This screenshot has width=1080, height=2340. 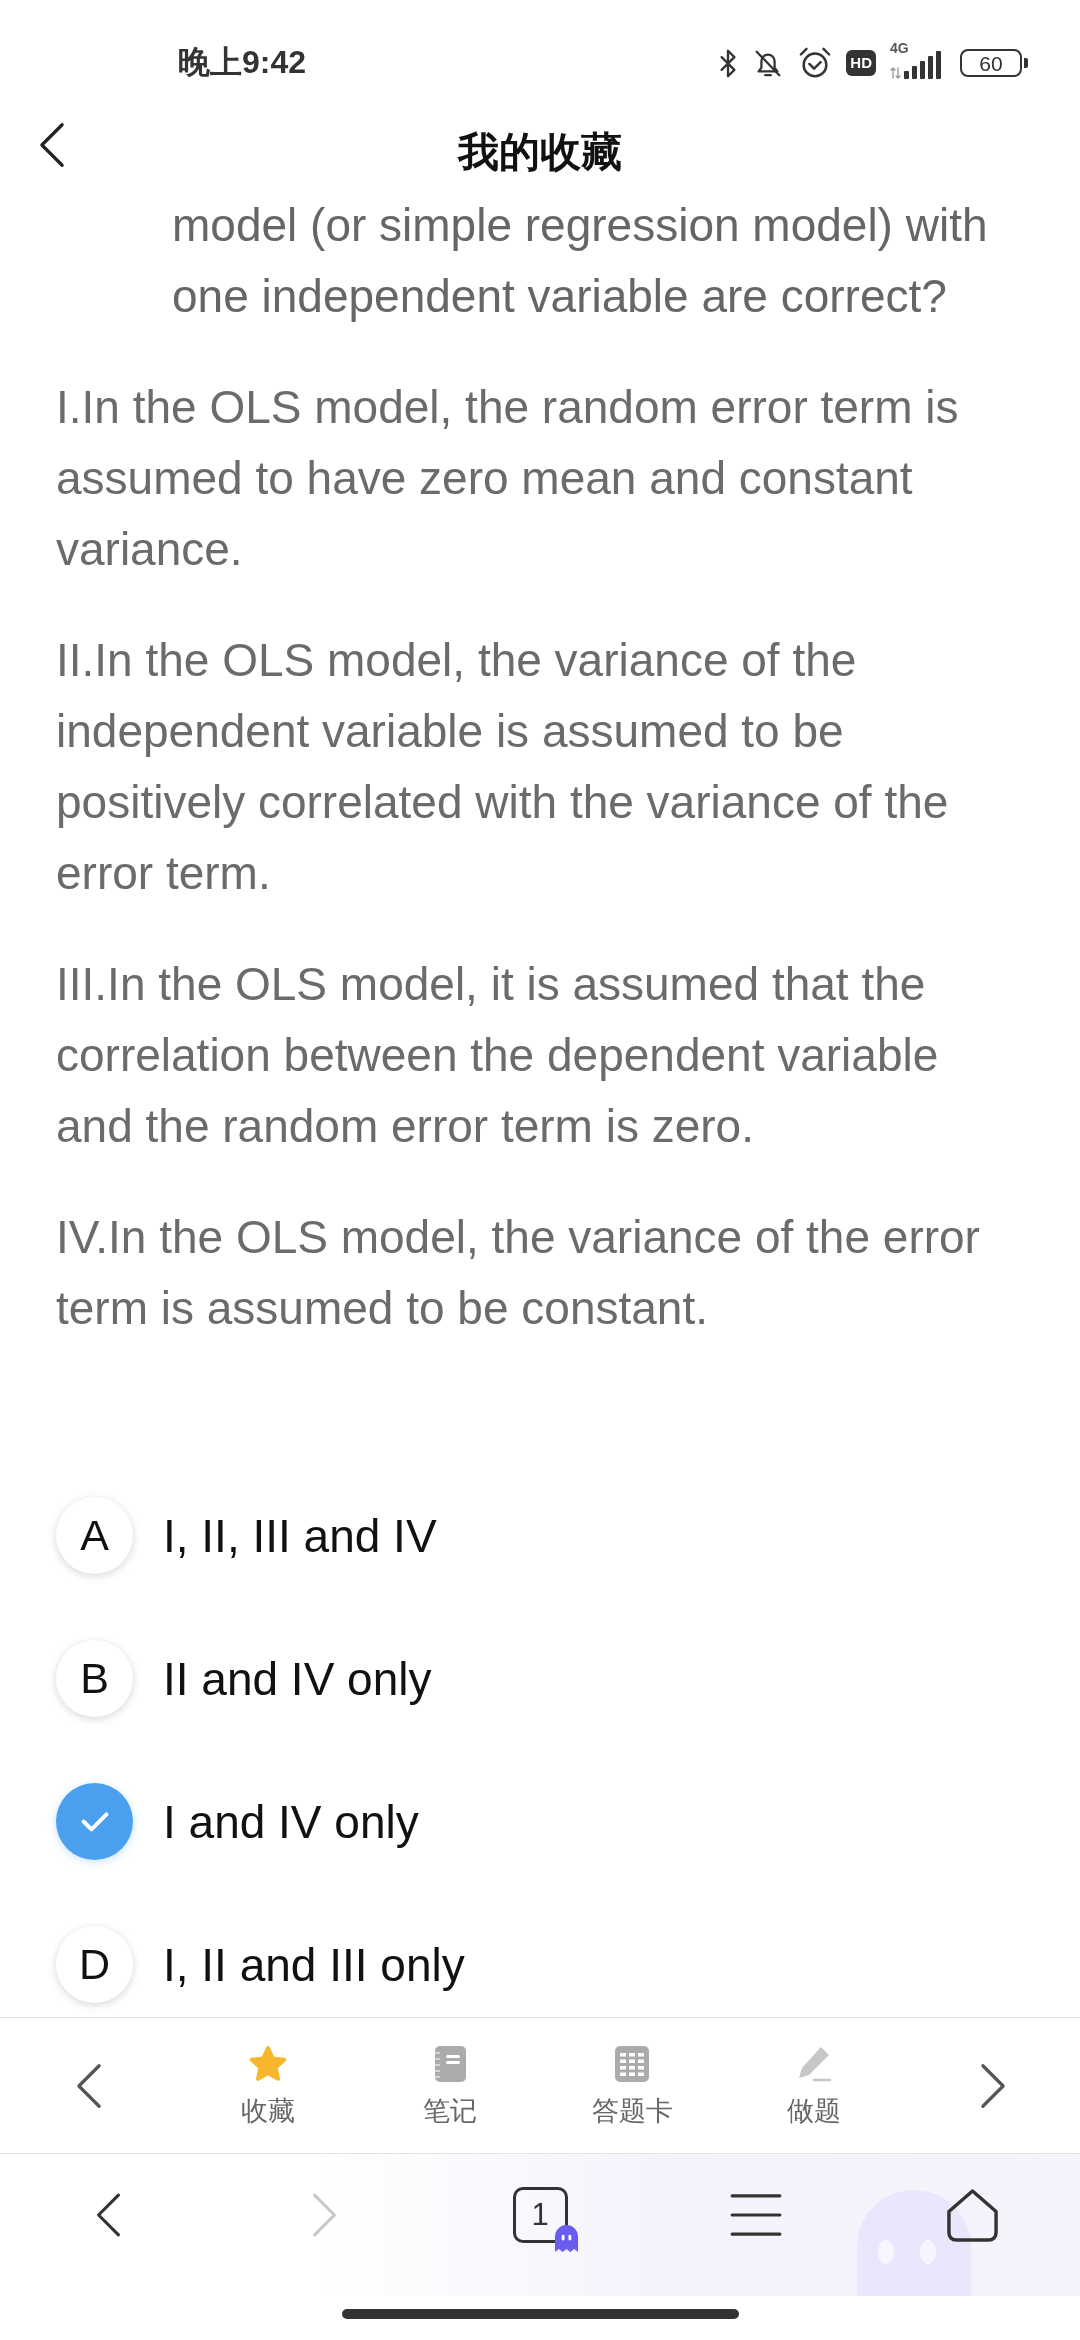 I want to click on hd-indicator: HD, so click(x=861, y=63).